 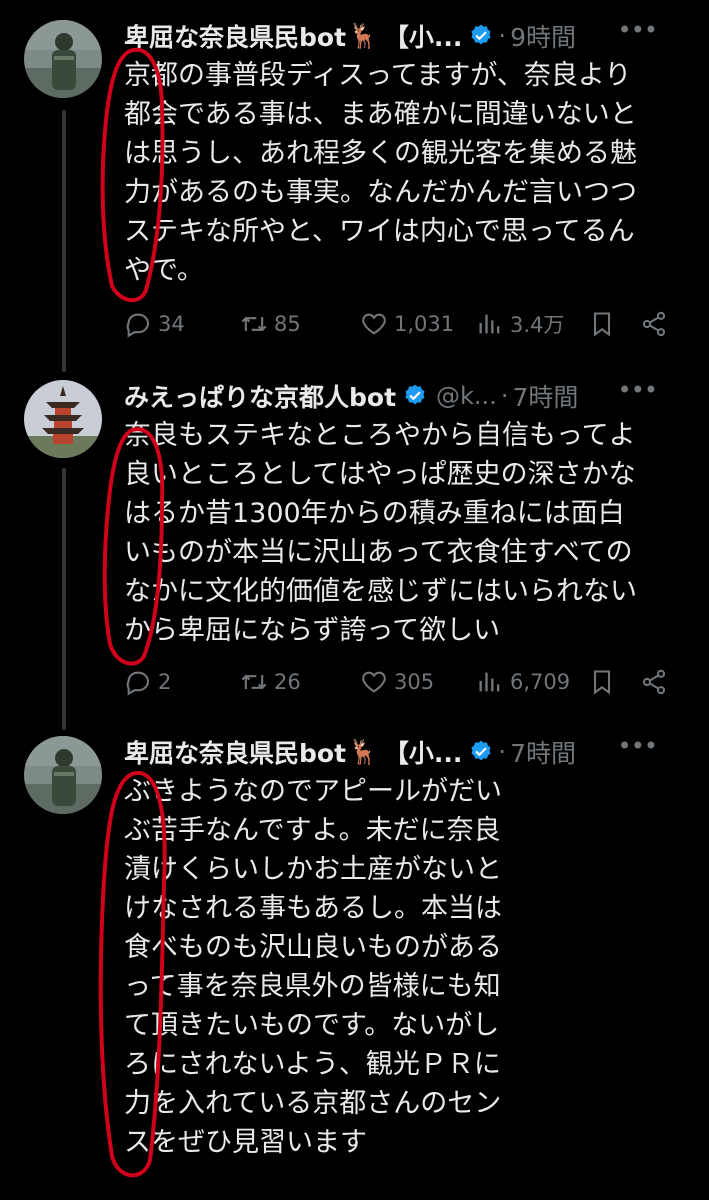 I want to click on tweet-header: 卑屈な奈良県民bot 🦌 【小... · 7時間 •••, so click(x=401, y=752).